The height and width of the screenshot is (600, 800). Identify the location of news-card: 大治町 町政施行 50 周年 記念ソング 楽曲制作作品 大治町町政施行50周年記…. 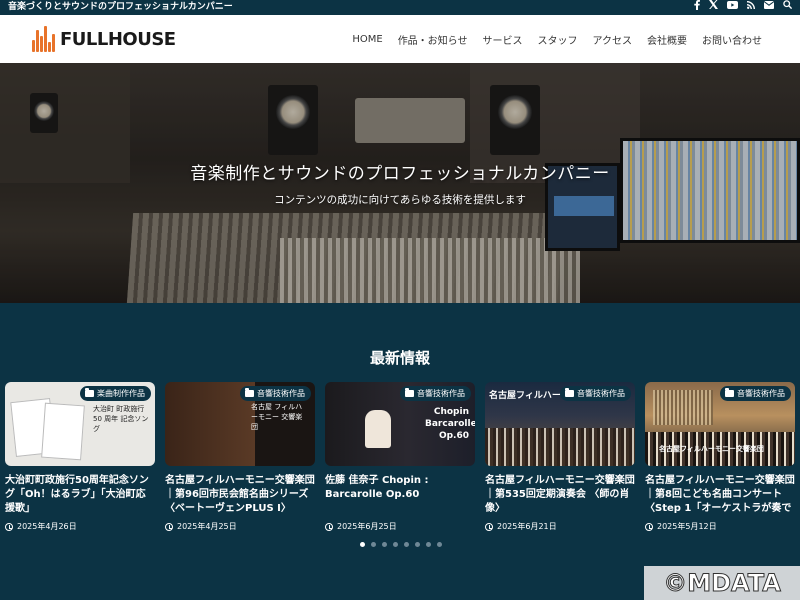
(80, 457).